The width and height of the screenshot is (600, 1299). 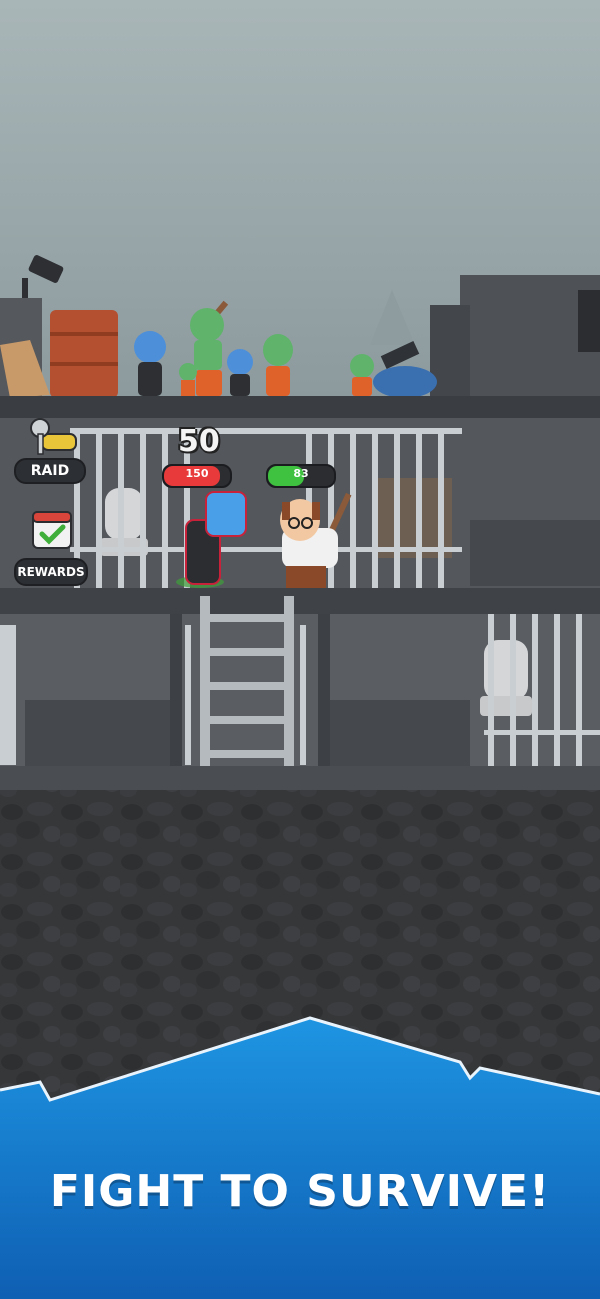 I want to click on banner-title: FIGHT TO SURVIVE!, so click(x=300, y=1191).